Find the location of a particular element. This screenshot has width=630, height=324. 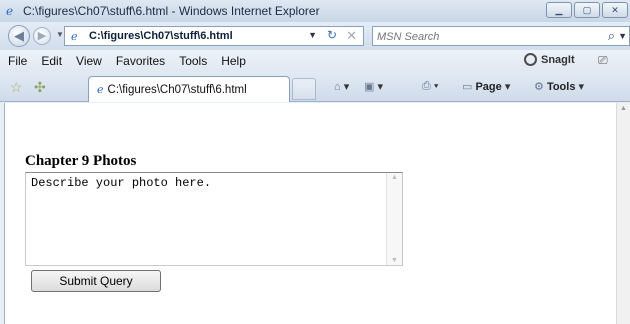

textarea-value: Describe your photo here. is located at coordinates (121, 183).